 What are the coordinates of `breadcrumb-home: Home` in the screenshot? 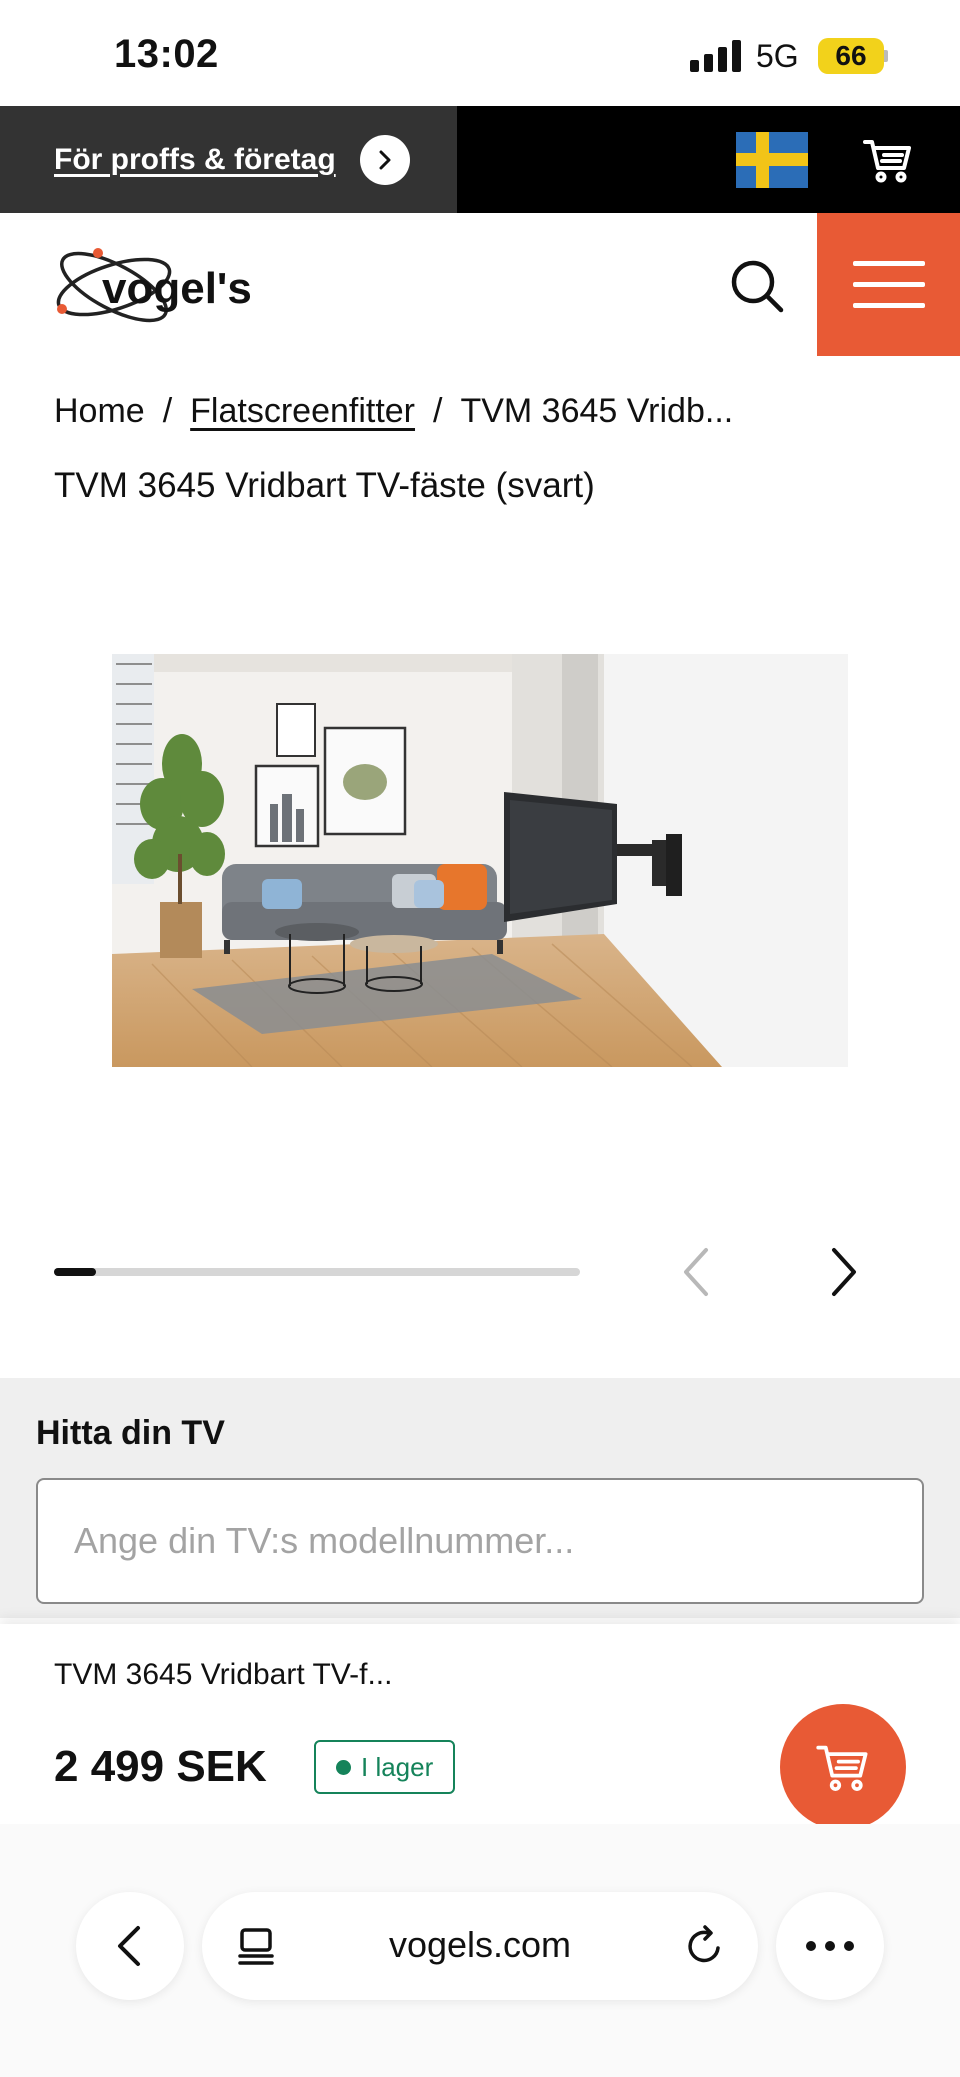 It's located at (99, 411).